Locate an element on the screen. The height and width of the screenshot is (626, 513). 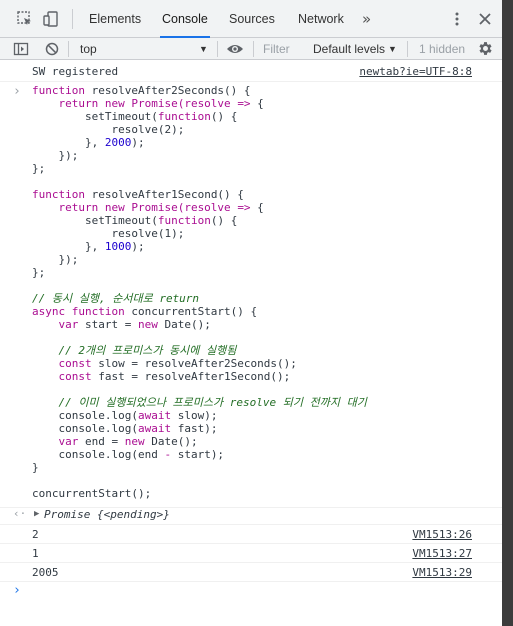
tab-bar-divider is located at coordinates (72, 19).